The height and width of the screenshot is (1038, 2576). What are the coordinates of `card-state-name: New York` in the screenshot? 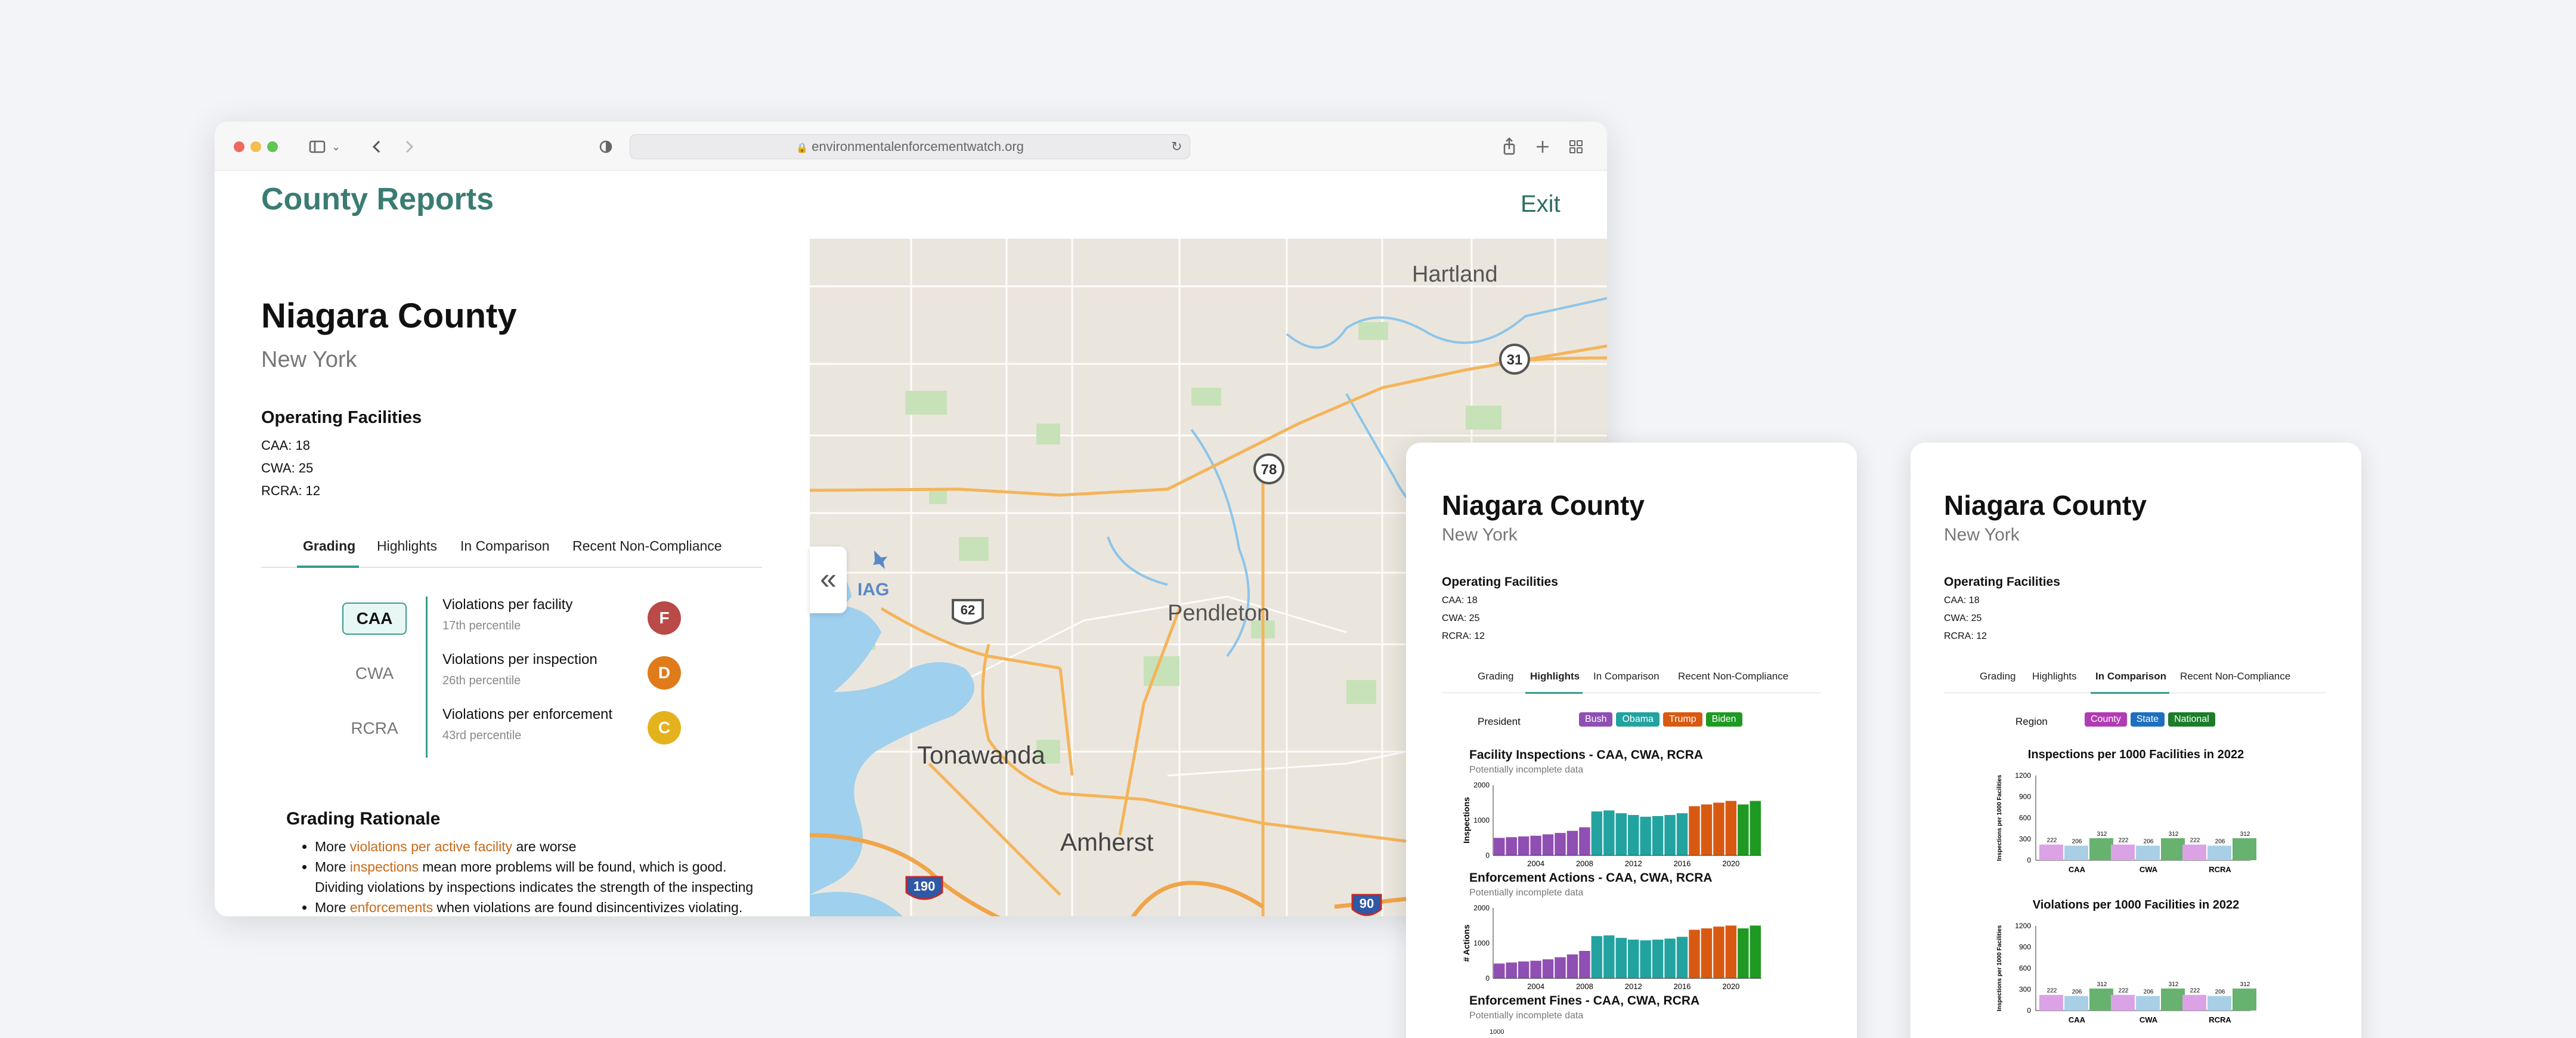 It's located at (1480, 535).